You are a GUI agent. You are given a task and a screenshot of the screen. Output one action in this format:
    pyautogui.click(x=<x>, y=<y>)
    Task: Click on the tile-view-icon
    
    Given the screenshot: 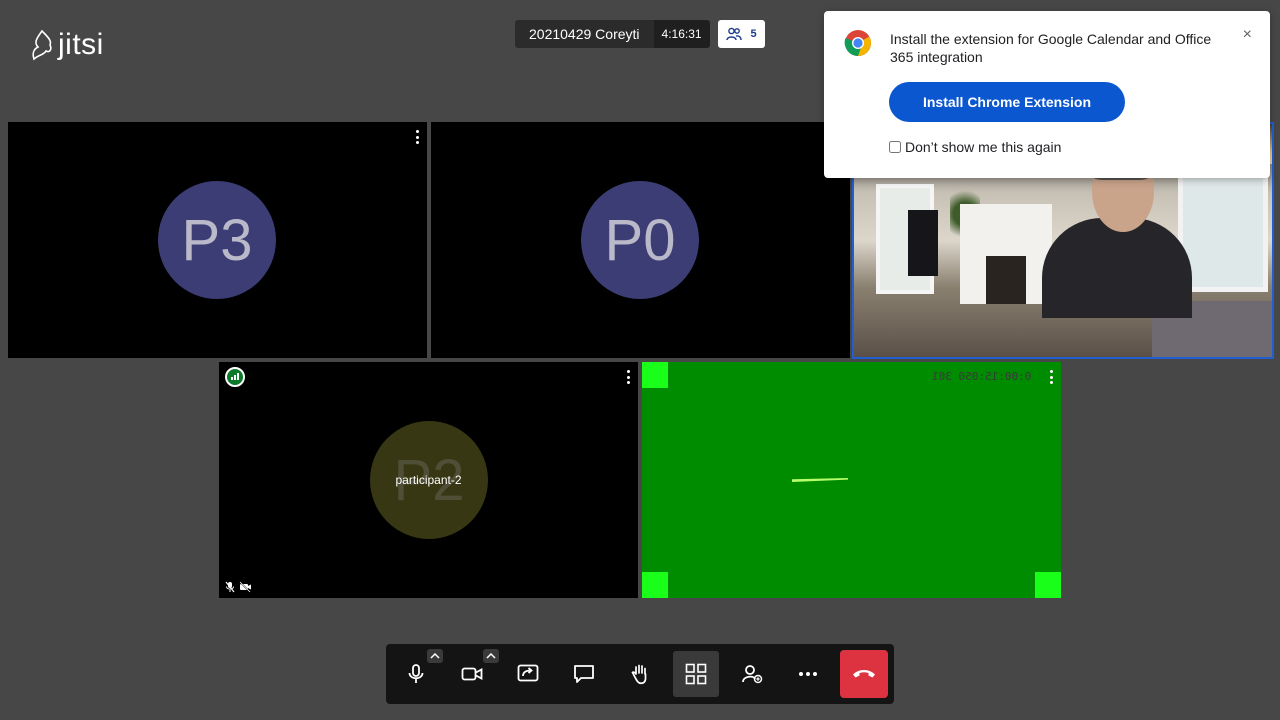 What is the action you would take?
    pyautogui.click(x=696, y=674)
    